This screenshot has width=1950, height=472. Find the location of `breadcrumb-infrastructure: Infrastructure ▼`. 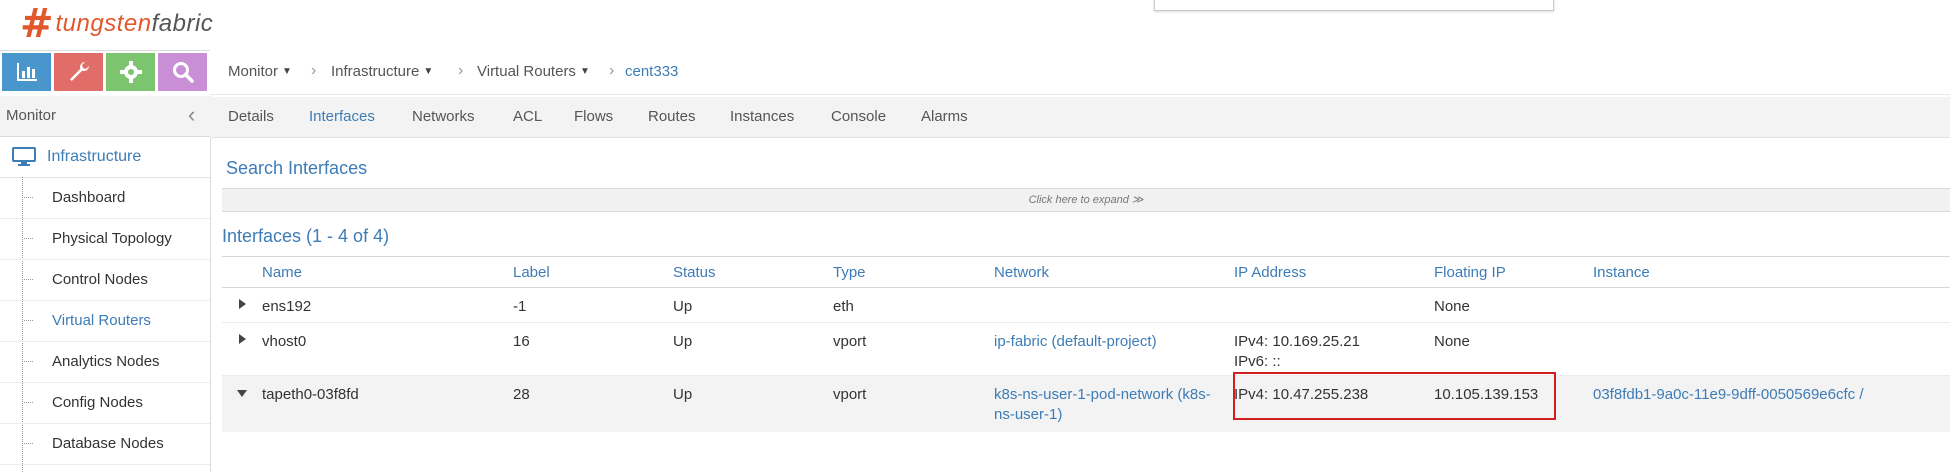

breadcrumb-infrastructure: Infrastructure ▼ is located at coordinates (382, 71).